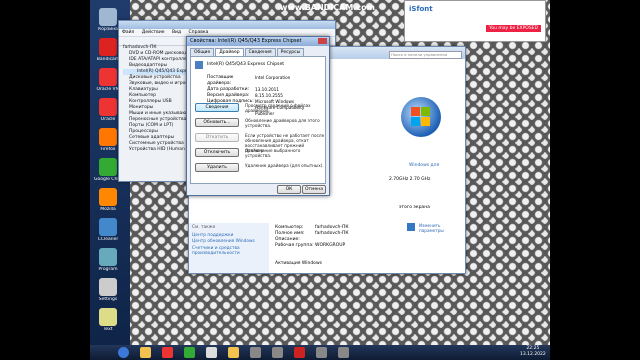 The height and width of the screenshot is (360, 640). I want to click on desktop-icon: Text, so click(108, 320).